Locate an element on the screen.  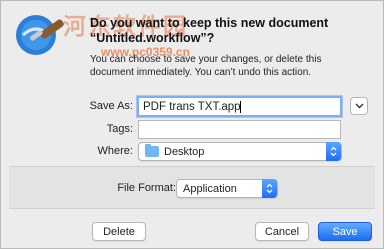
save-as-field: PDF trans TXT.app is located at coordinates (239, 106).